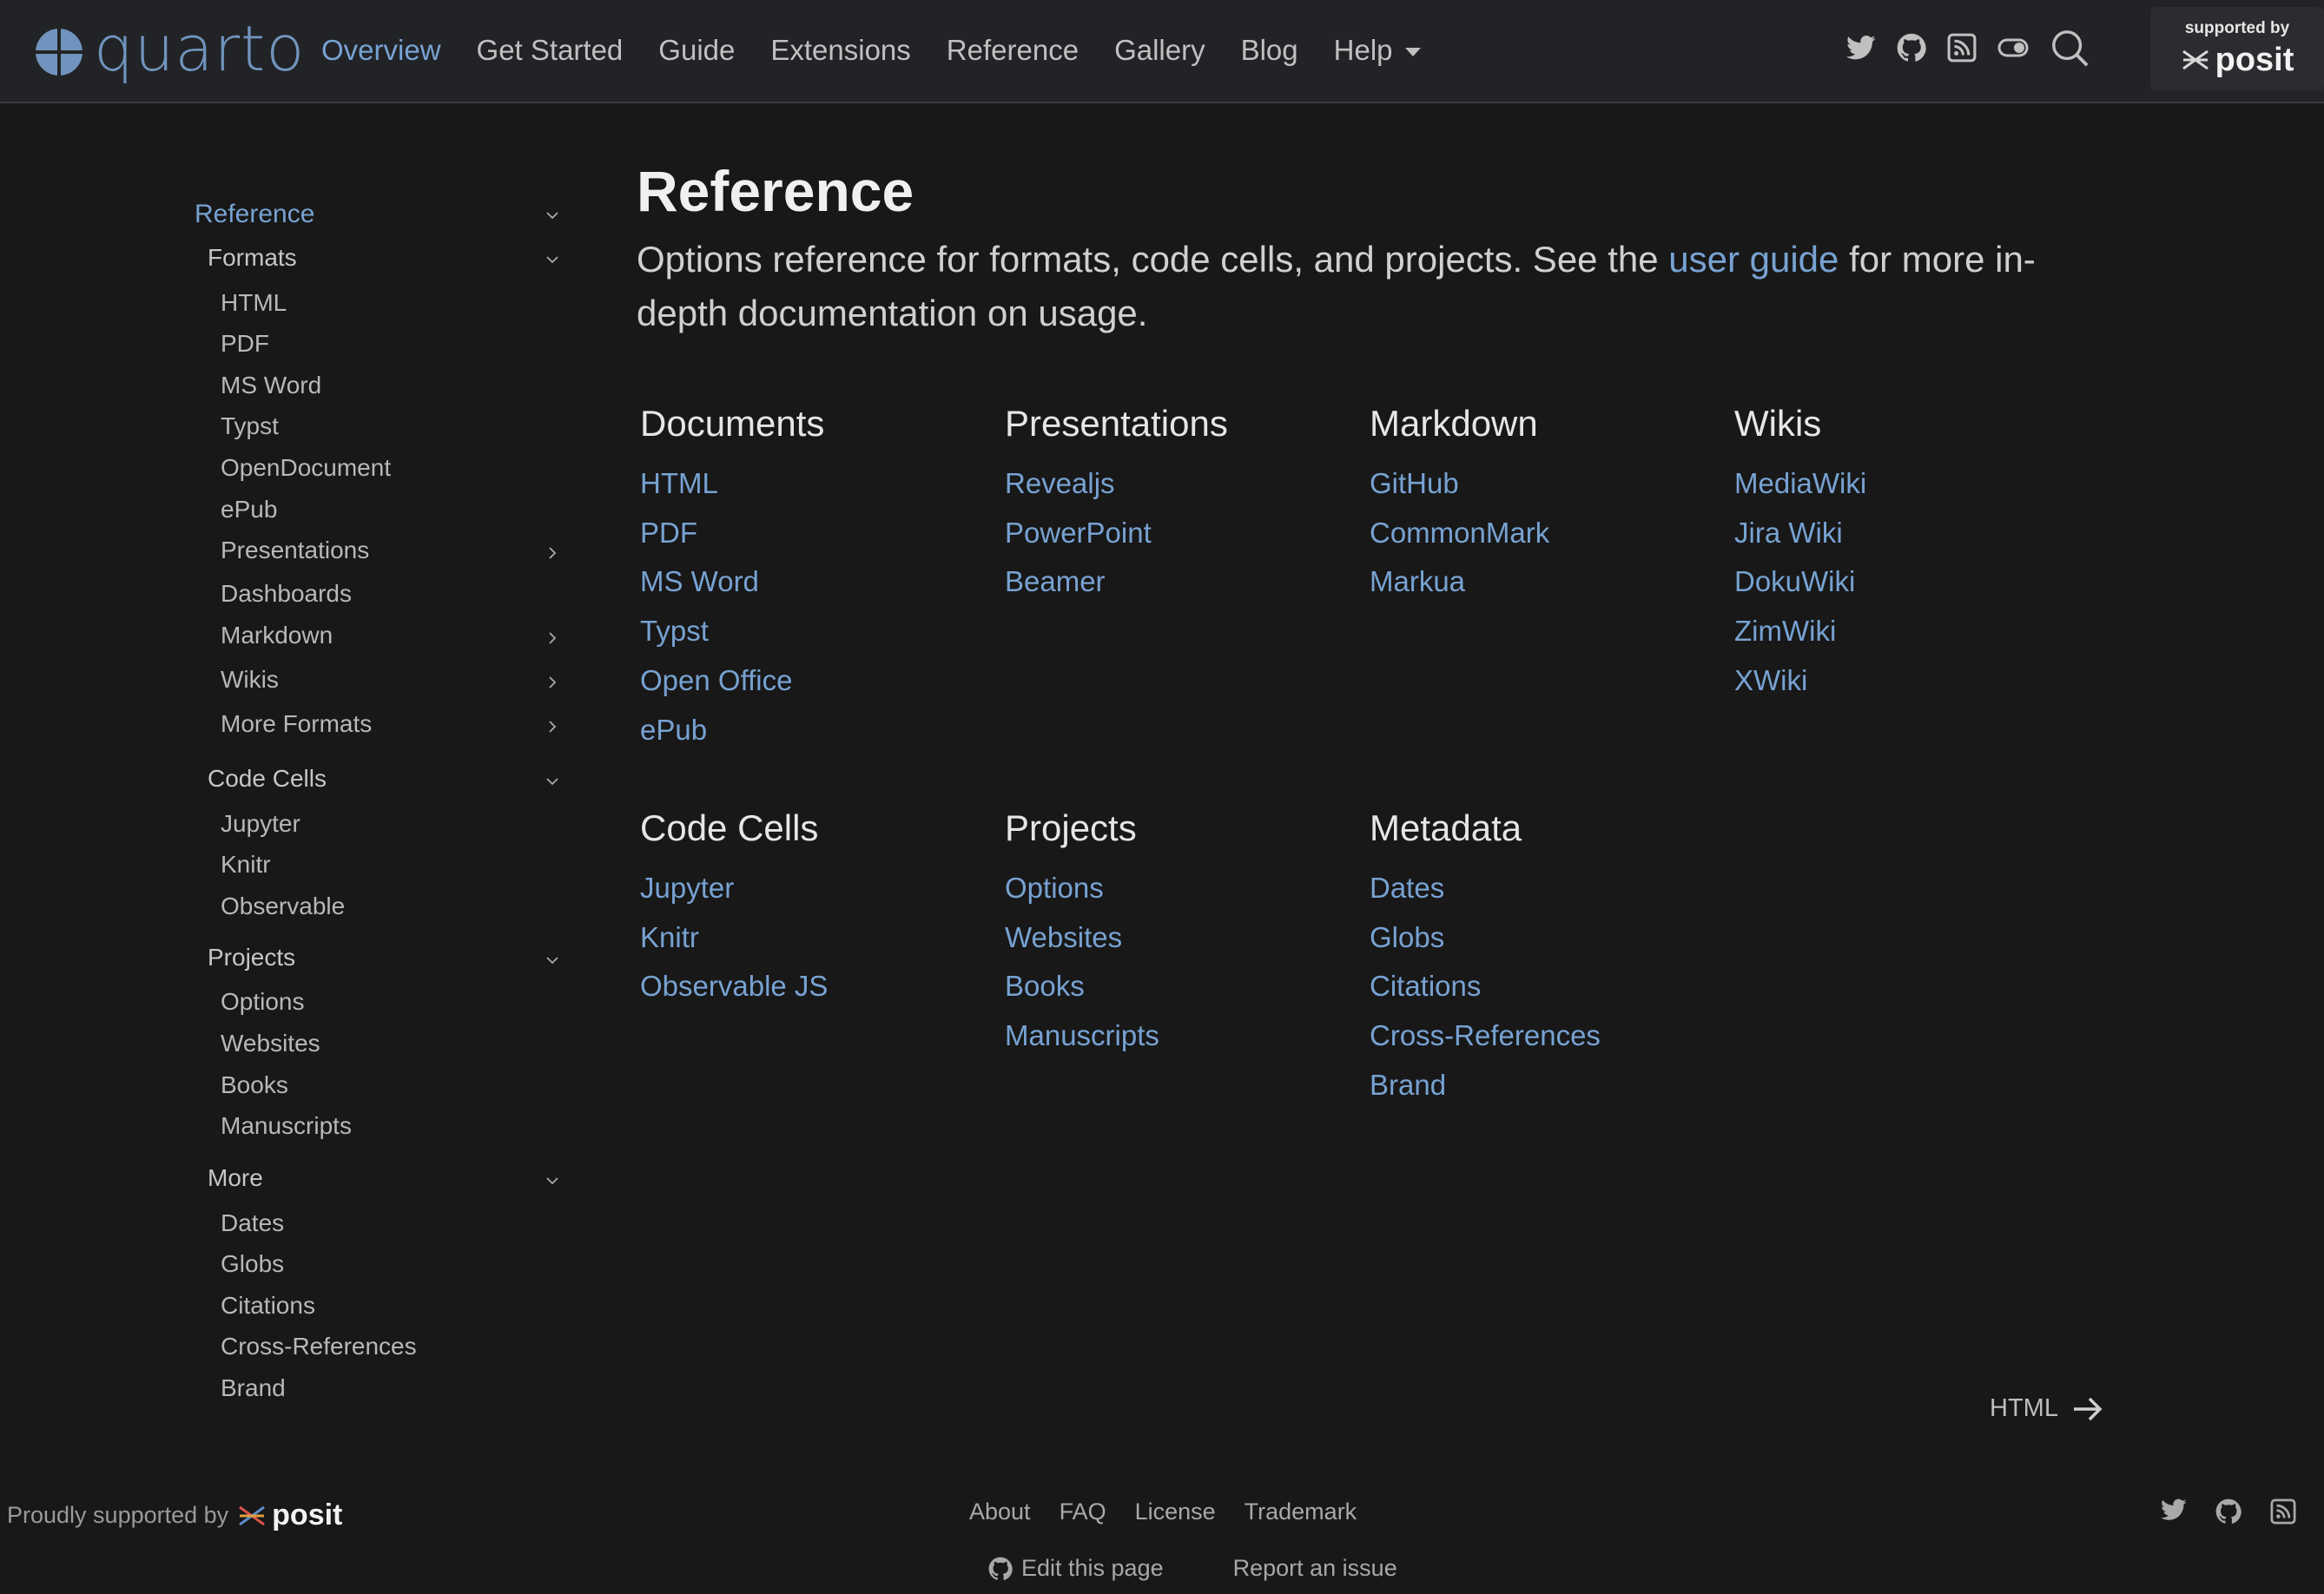 The height and width of the screenshot is (1594, 2324). I want to click on toggle-icon, so click(2013, 50).